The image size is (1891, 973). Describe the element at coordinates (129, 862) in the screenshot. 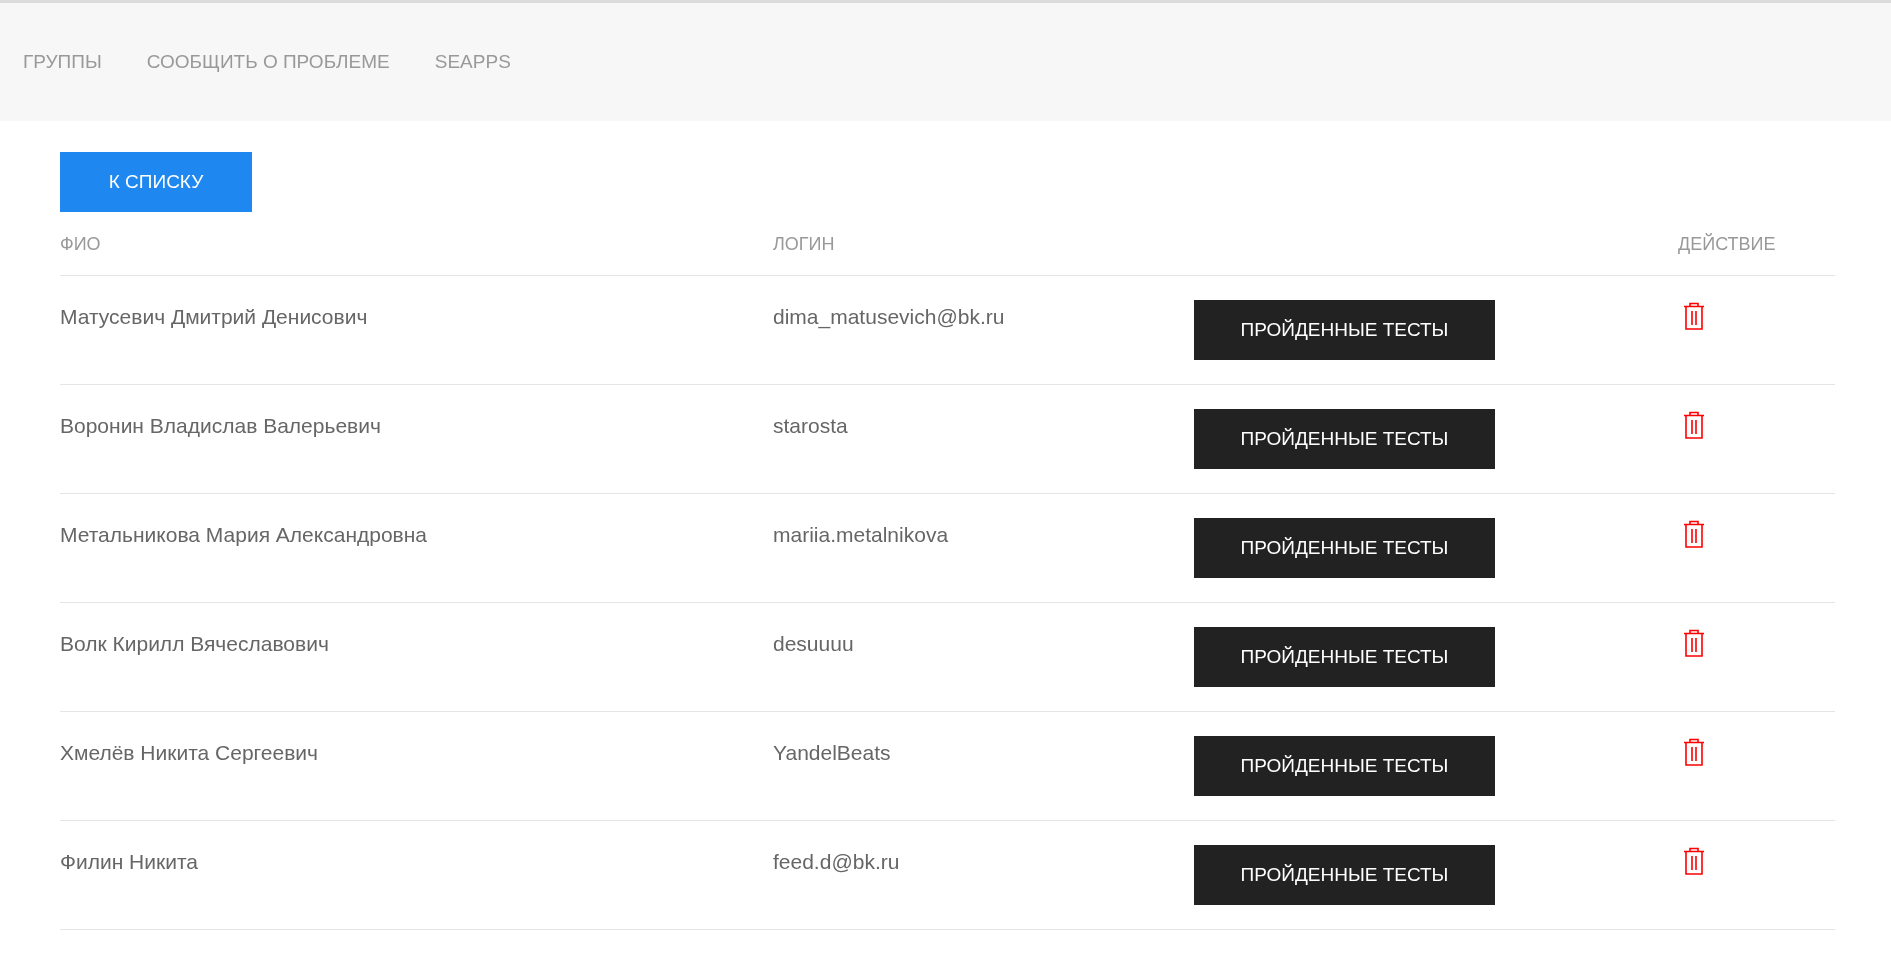

I see `name-cell: Филин Никита` at that location.